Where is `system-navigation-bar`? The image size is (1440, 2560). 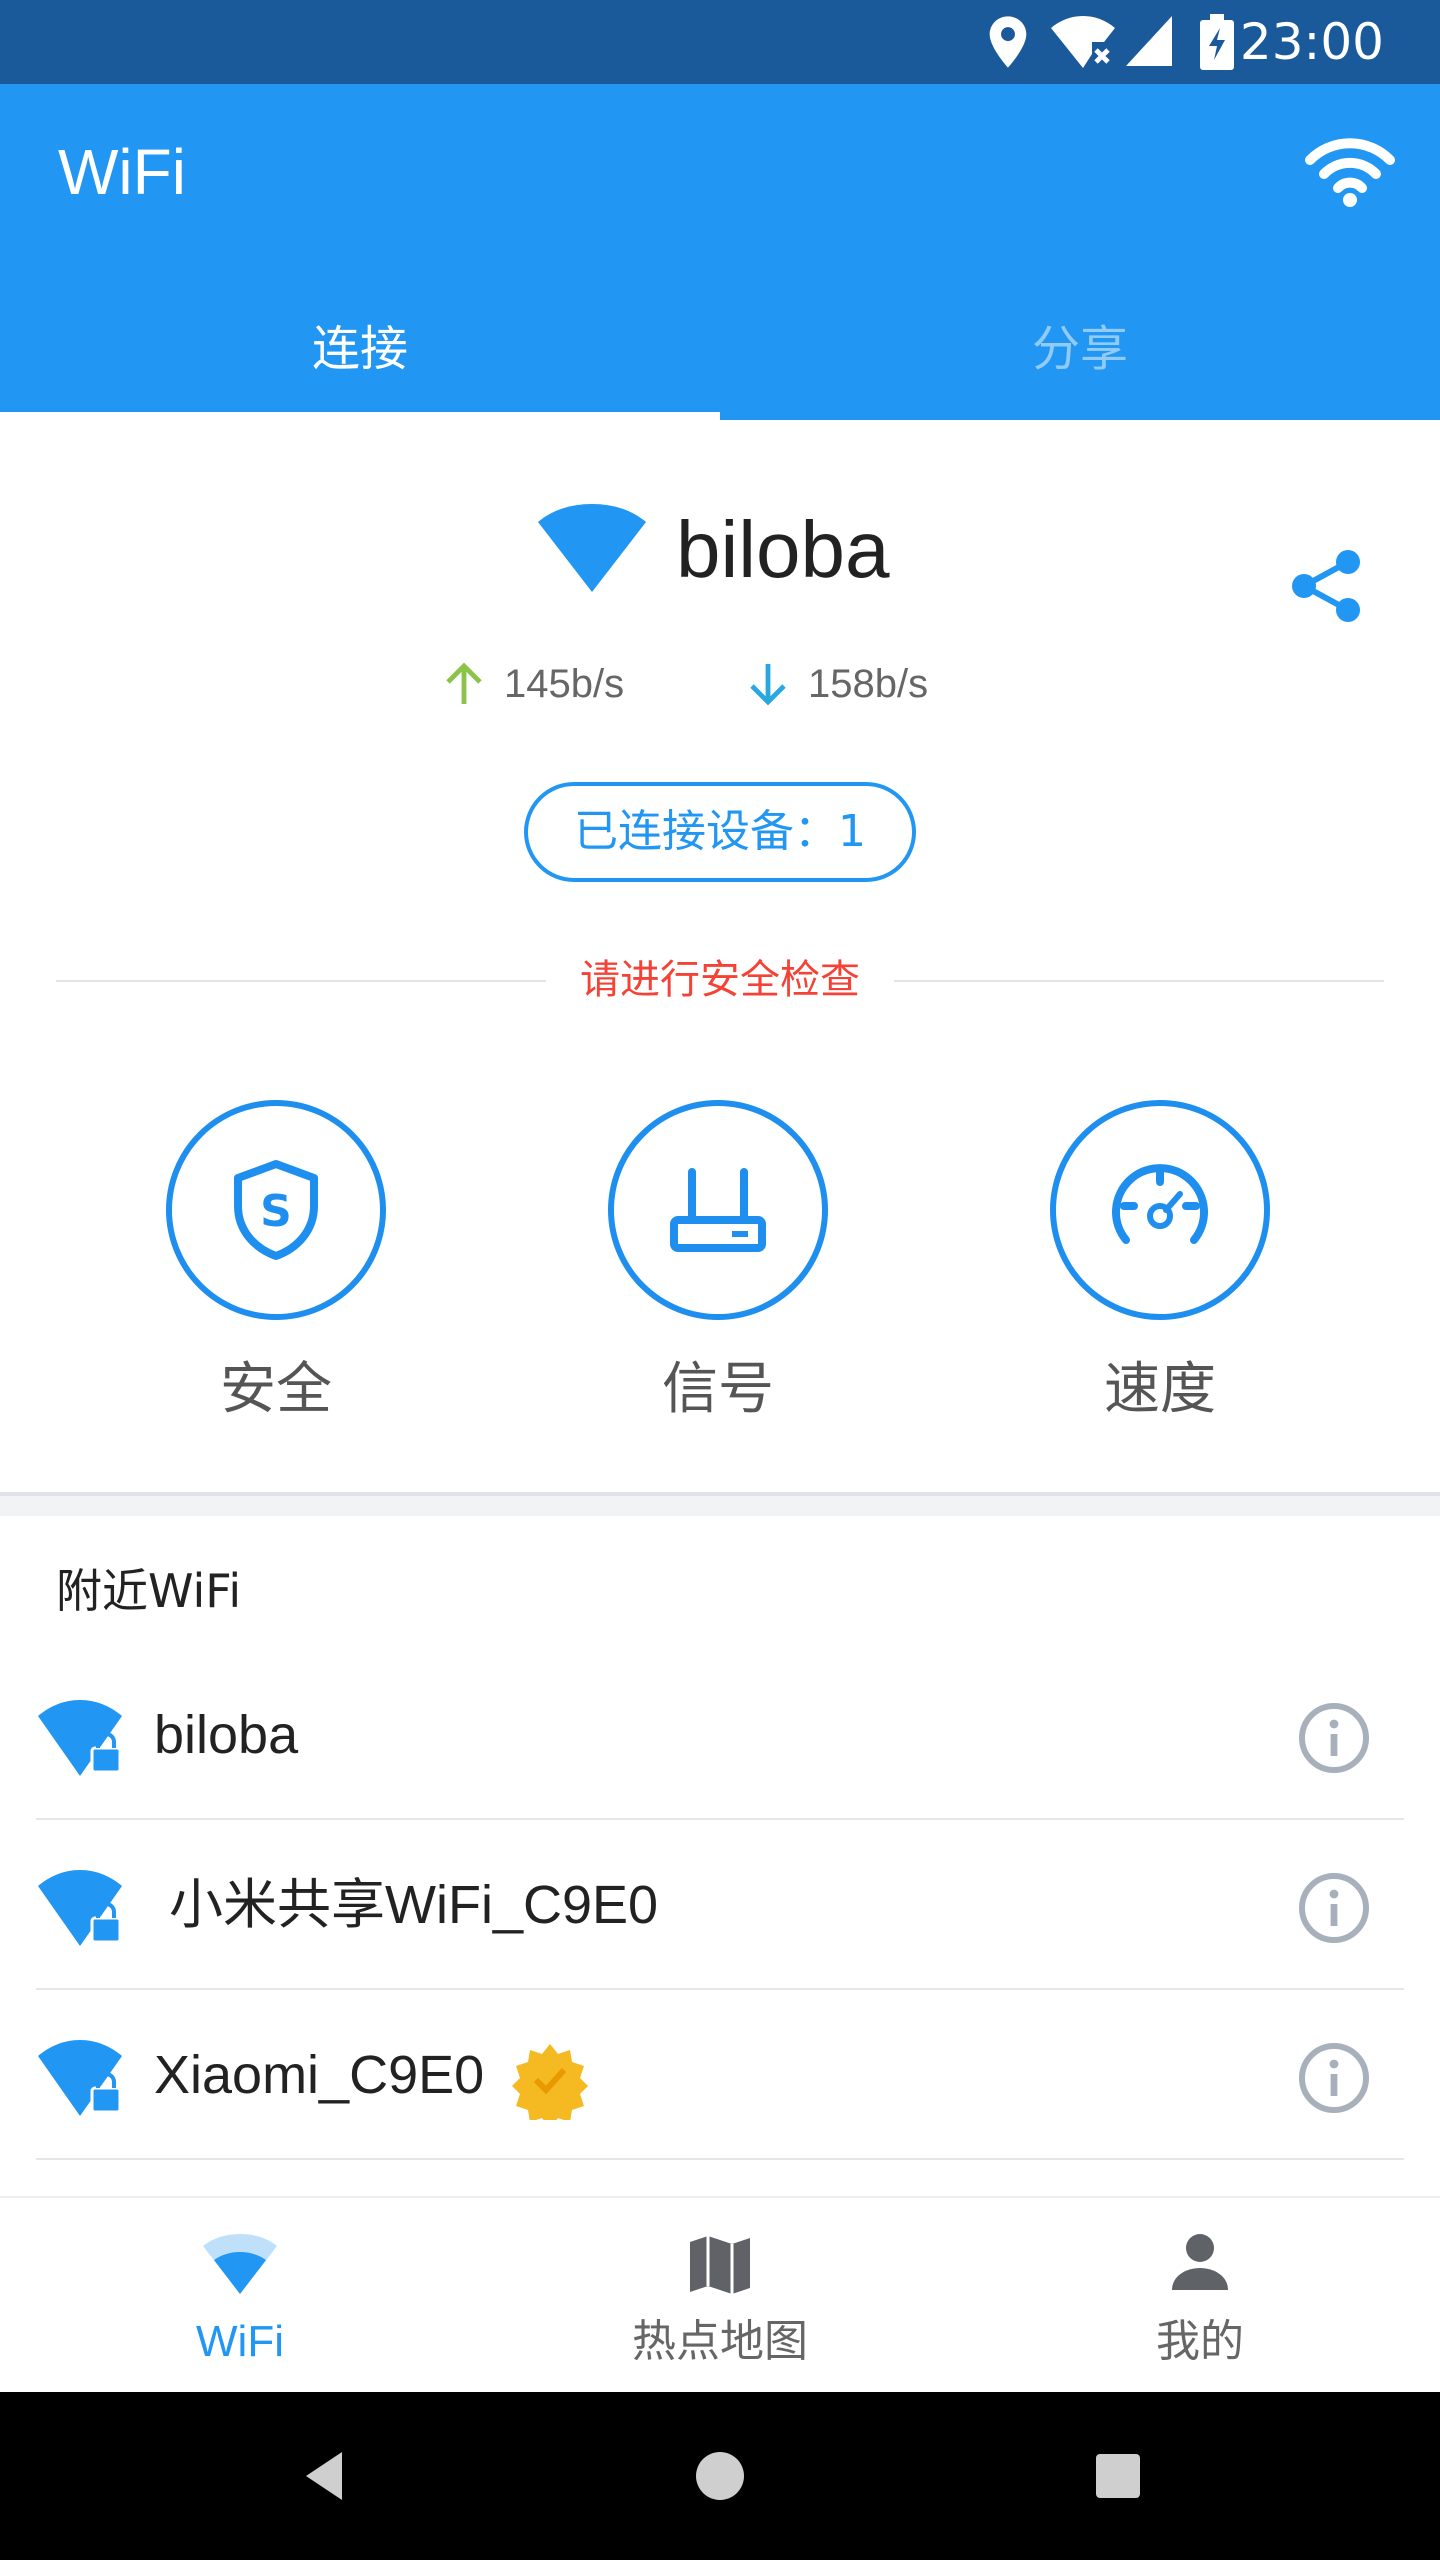 system-navigation-bar is located at coordinates (720, 2476).